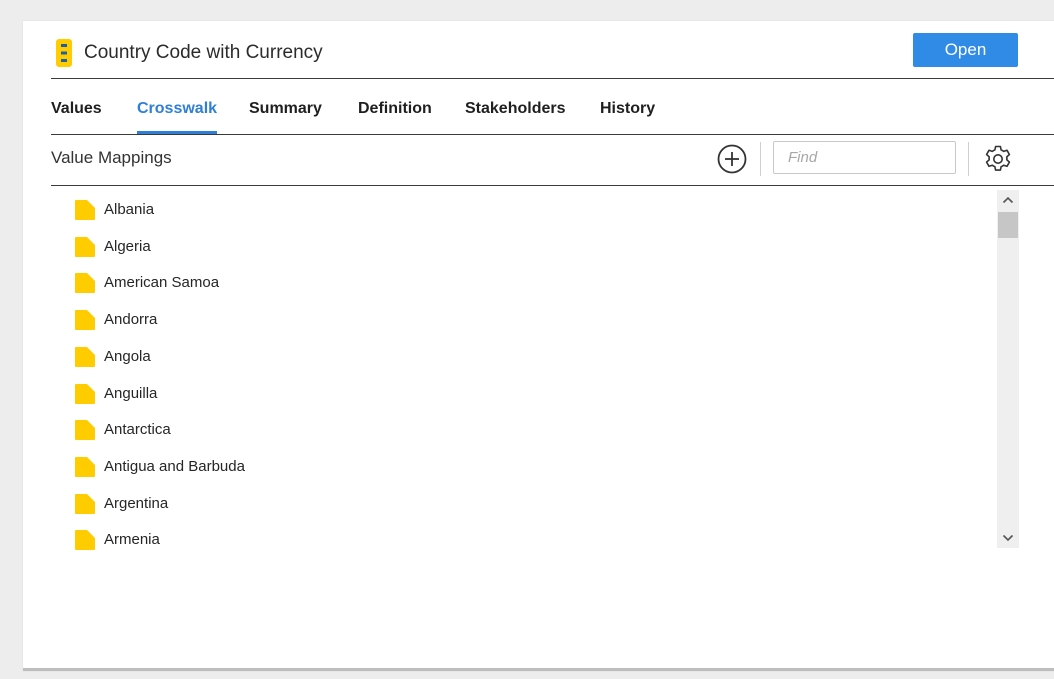  Describe the element at coordinates (423, 396) in the screenshot. I see `list-item: Anguilla` at that location.